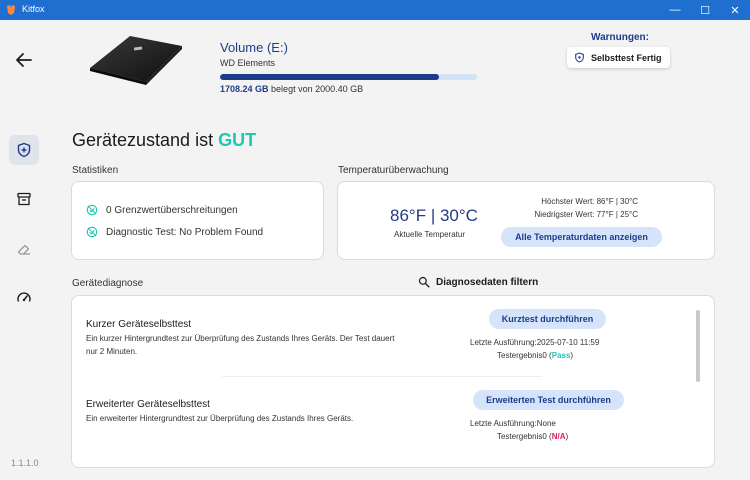 The height and width of the screenshot is (480, 750). Describe the element at coordinates (581, 237) in the screenshot. I see `show-all-temperature-button: Alle Temperaturdaten anzeigen` at that location.